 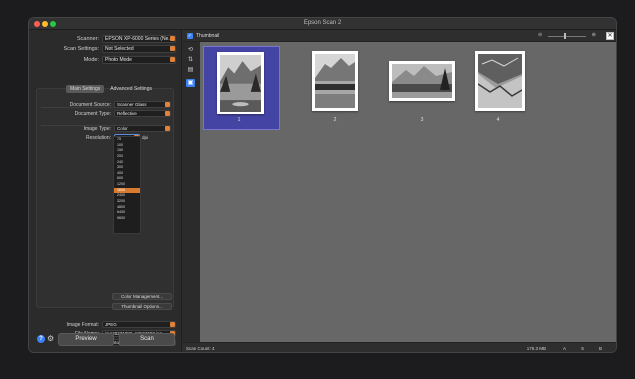 I want to click on scan-button: Scan, so click(x=147, y=339).